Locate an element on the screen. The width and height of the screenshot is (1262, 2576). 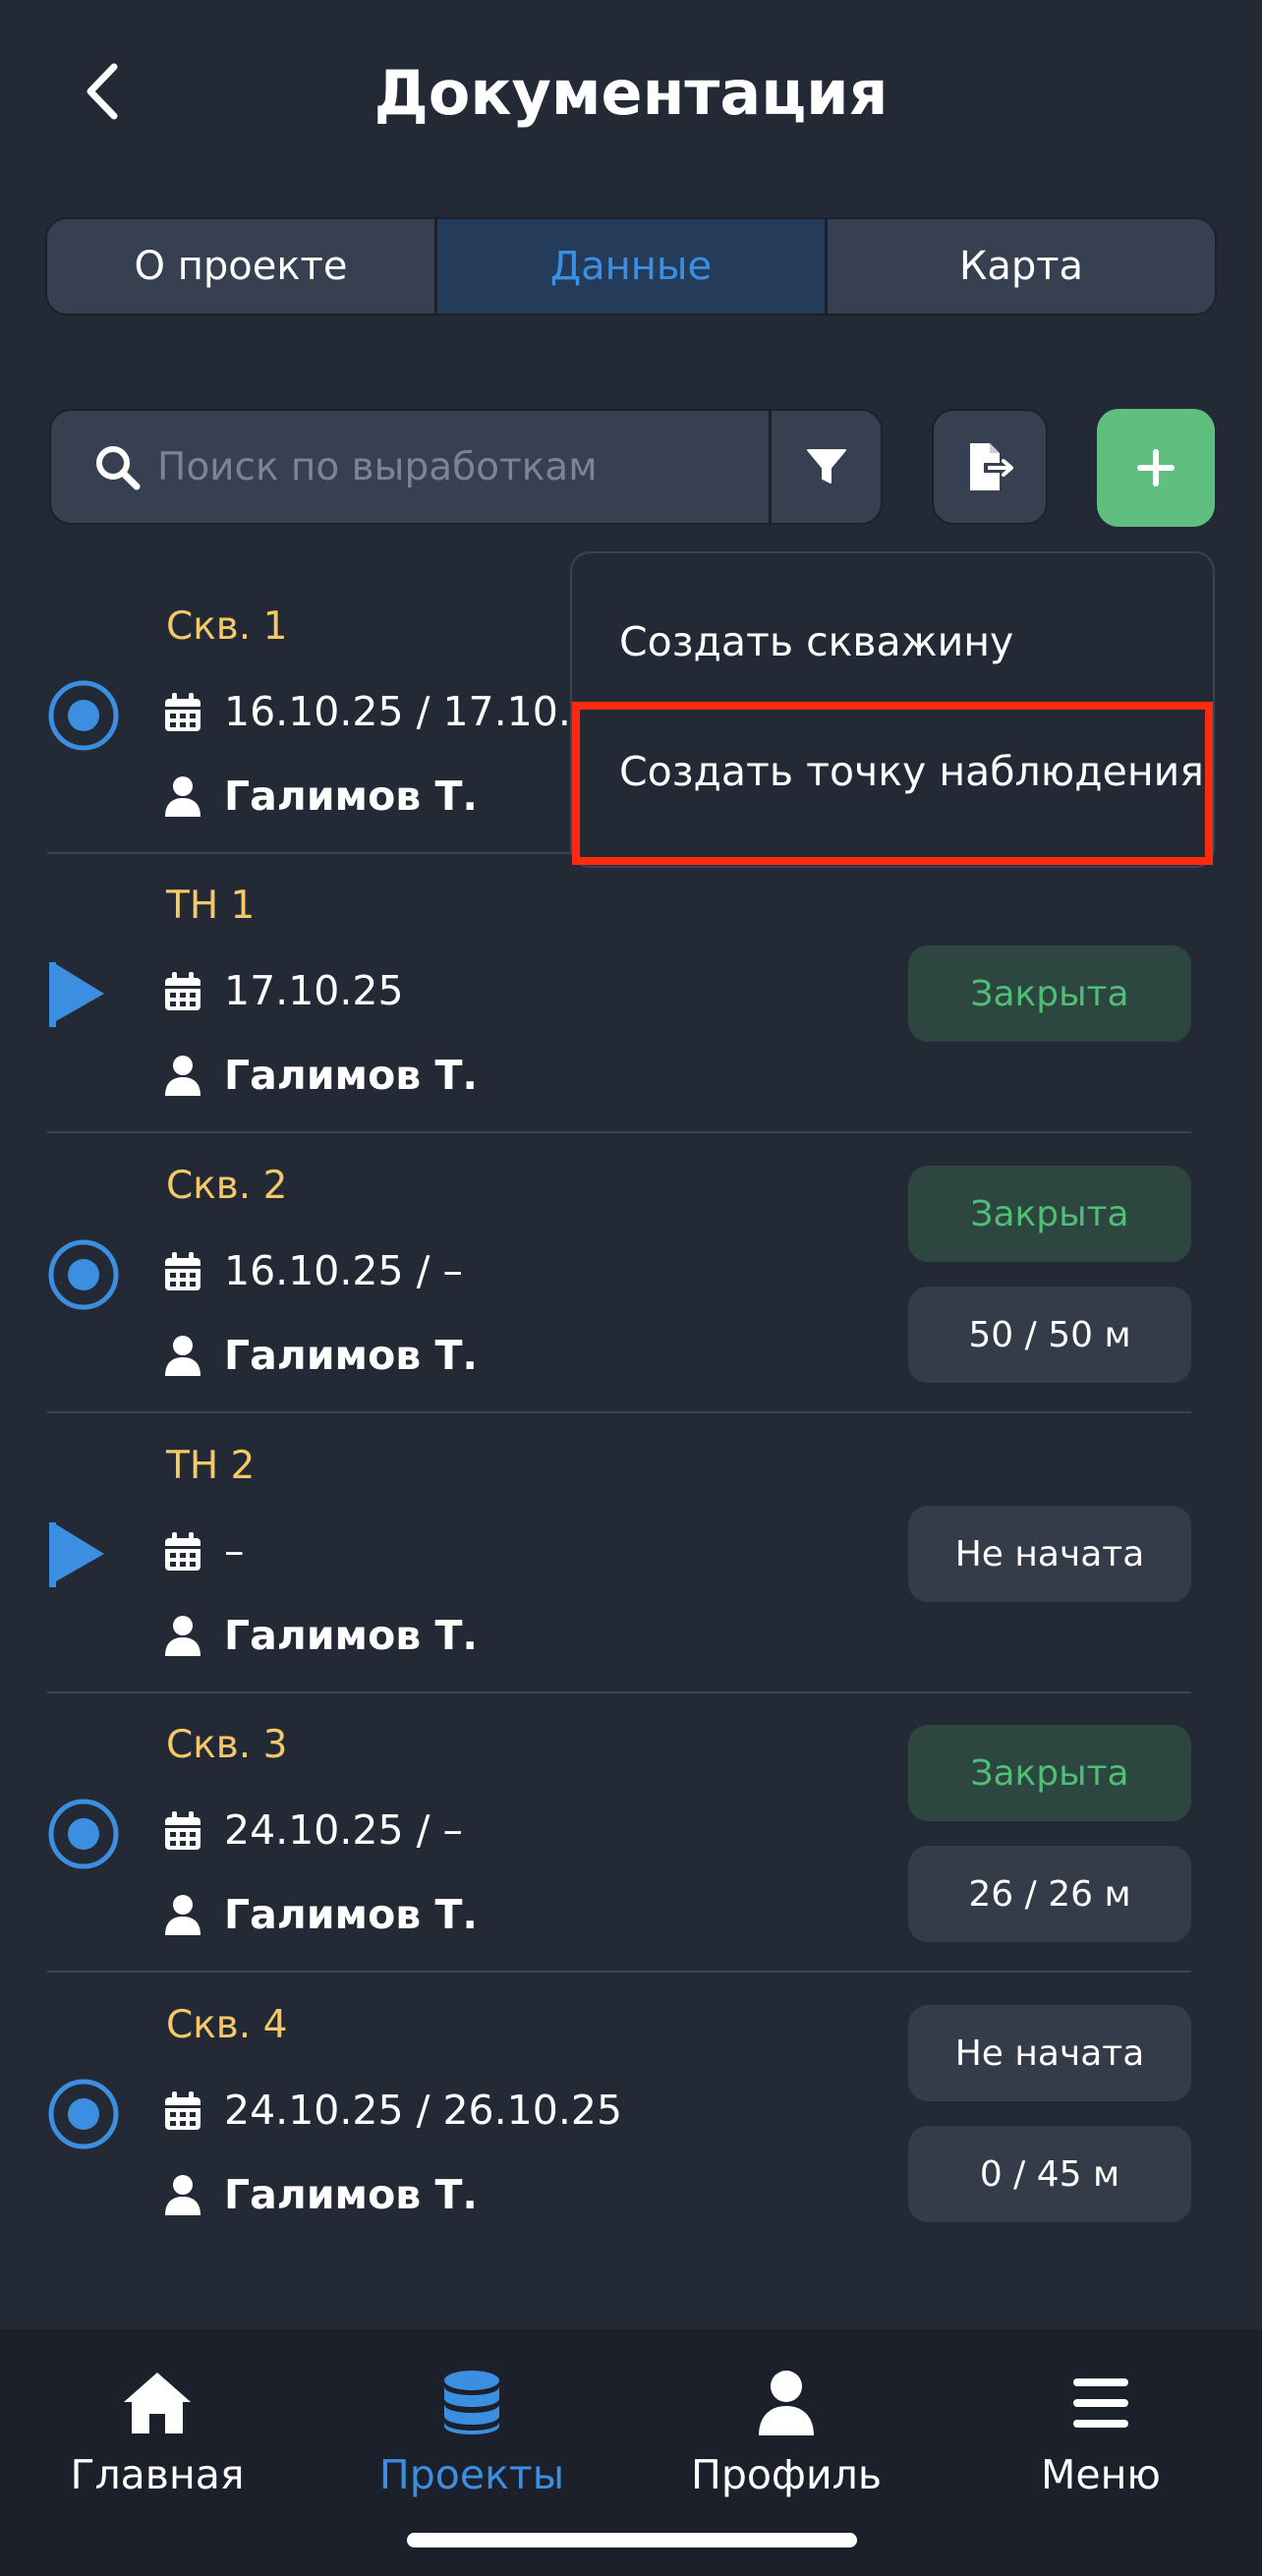
search-icon is located at coordinates (118, 468).